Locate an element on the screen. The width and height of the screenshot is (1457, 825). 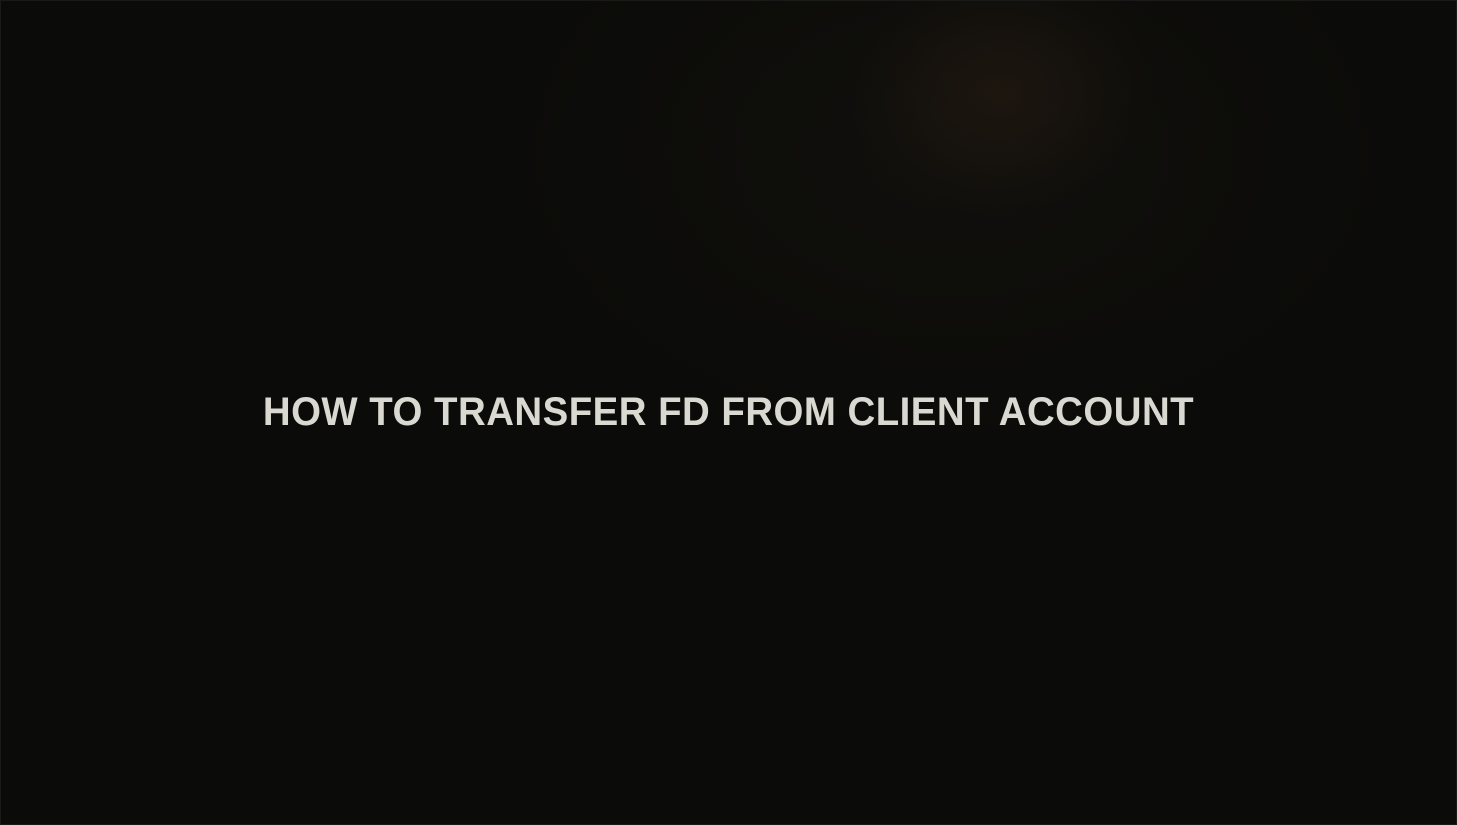
video-title: HOW TO TRANSFER FD FROM CLIENT ACCOUNT is located at coordinates (728, 412).